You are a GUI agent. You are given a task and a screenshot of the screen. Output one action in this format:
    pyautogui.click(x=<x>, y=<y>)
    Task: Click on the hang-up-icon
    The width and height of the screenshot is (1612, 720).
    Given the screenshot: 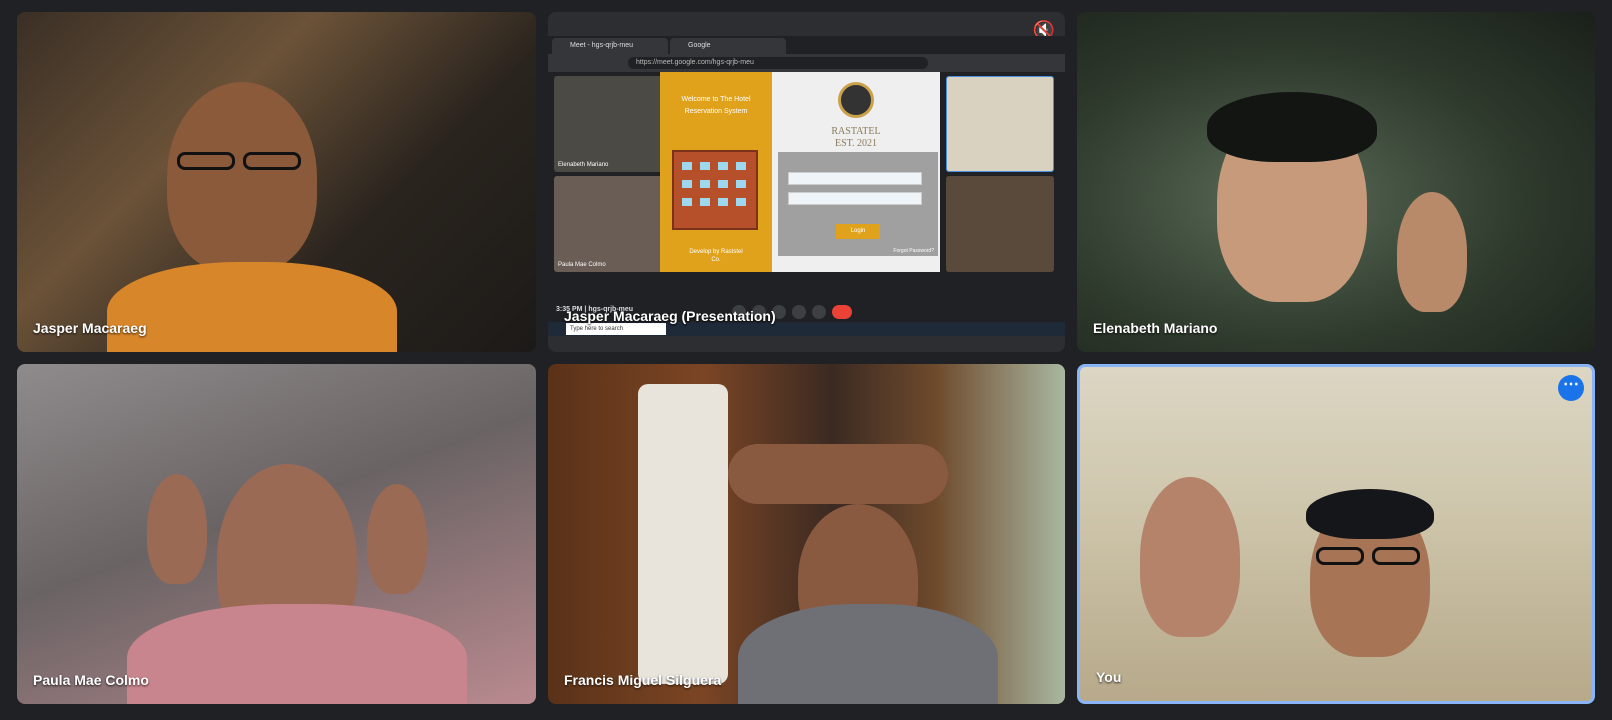 What is the action you would take?
    pyautogui.click(x=842, y=312)
    